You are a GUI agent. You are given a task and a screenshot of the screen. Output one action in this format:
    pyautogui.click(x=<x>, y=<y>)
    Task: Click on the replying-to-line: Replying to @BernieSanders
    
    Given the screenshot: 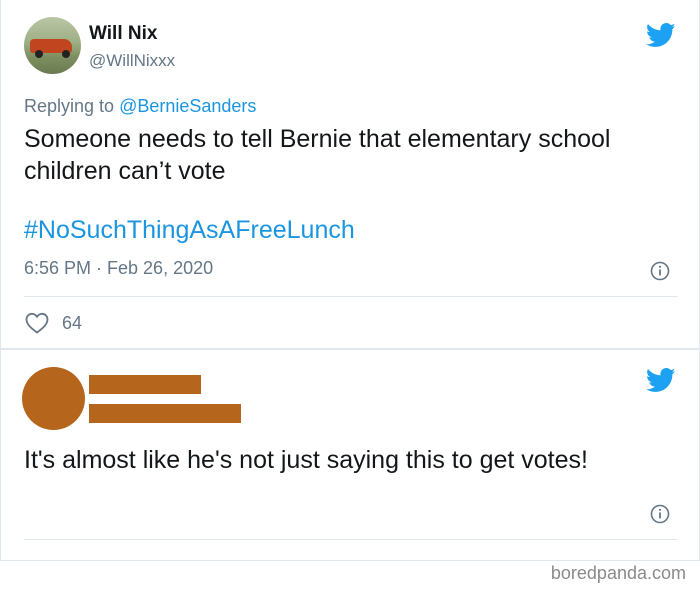 What is the action you would take?
    pyautogui.click(x=140, y=106)
    